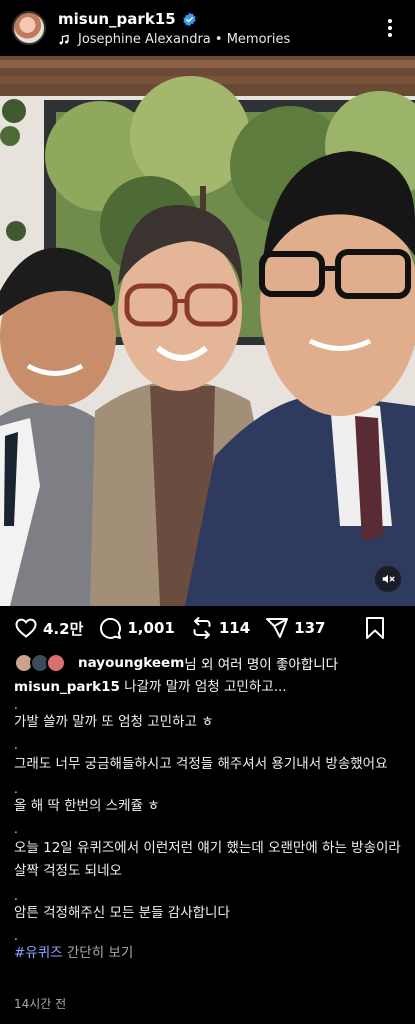 The height and width of the screenshot is (1024, 415). Describe the element at coordinates (111, 628) in the screenshot. I see `comment-icon` at that location.